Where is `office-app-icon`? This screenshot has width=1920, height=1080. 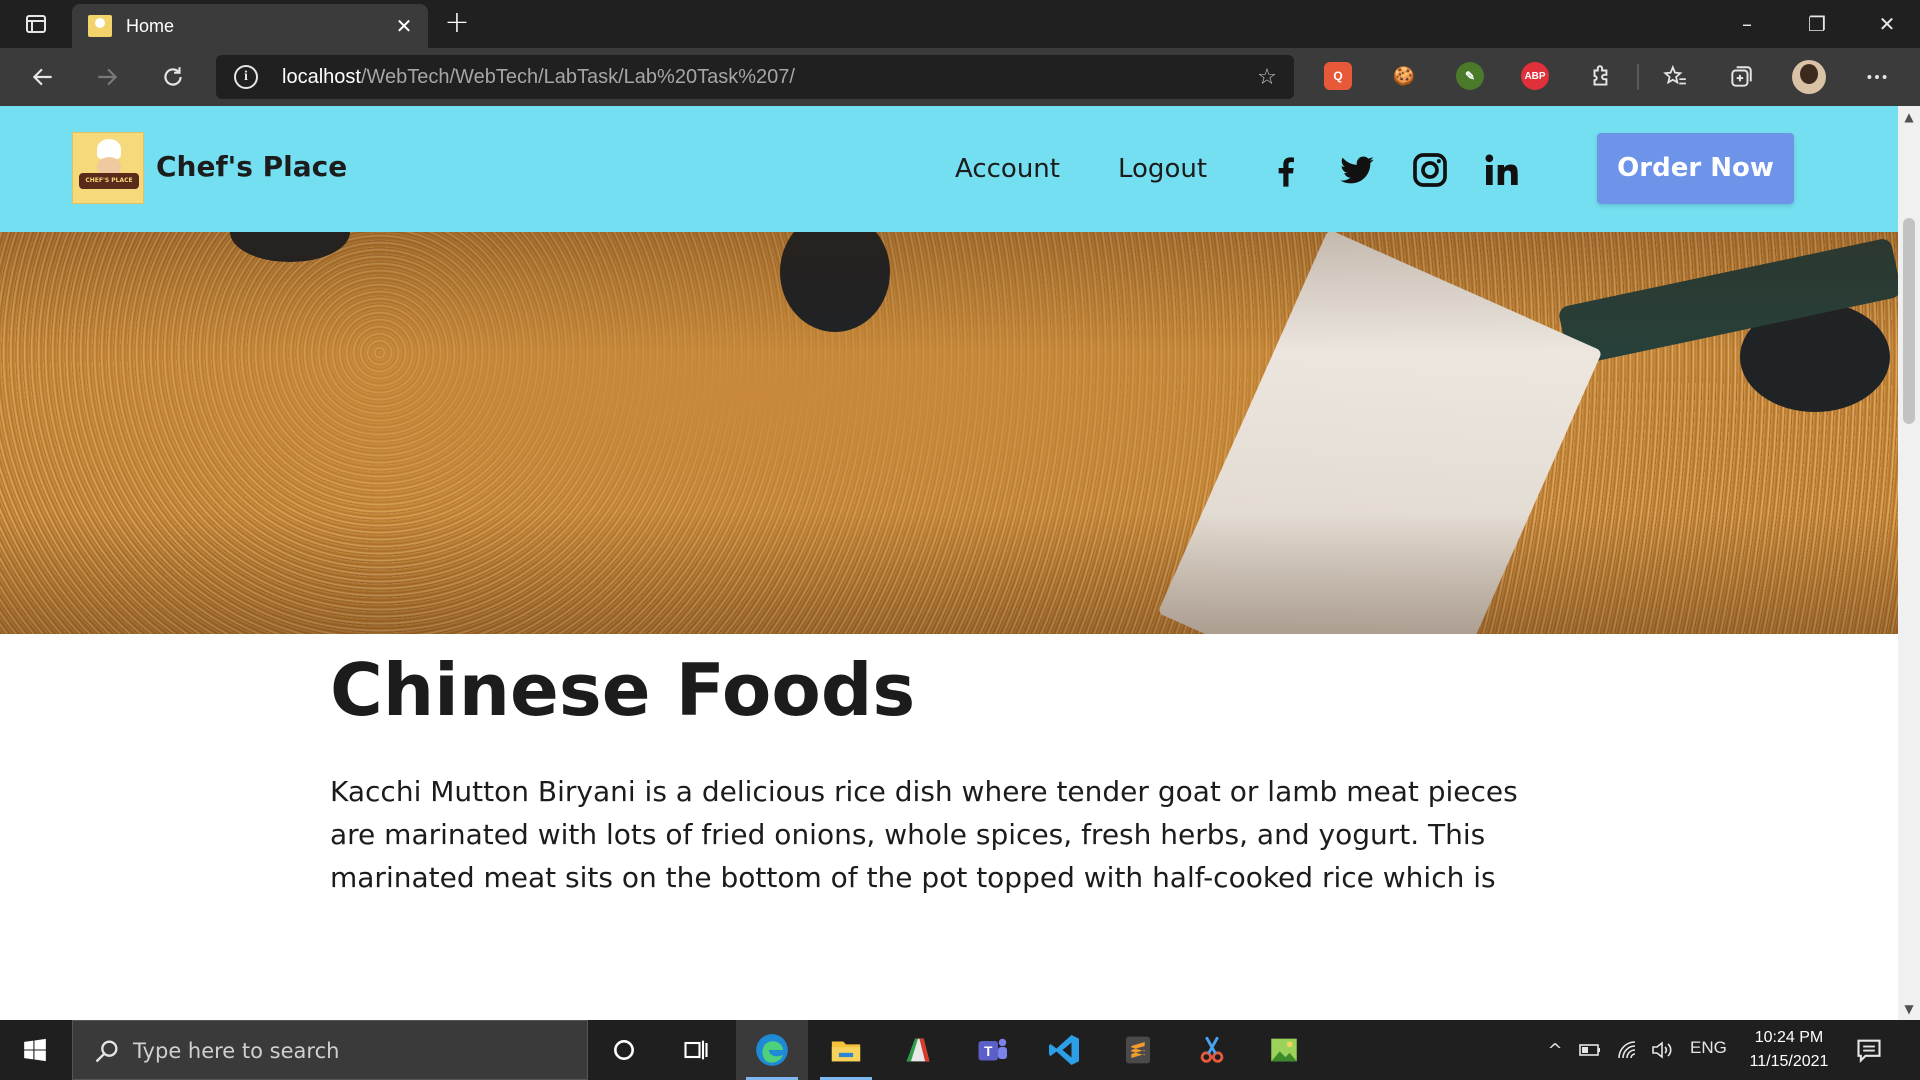
office-app-icon is located at coordinates (918, 1050).